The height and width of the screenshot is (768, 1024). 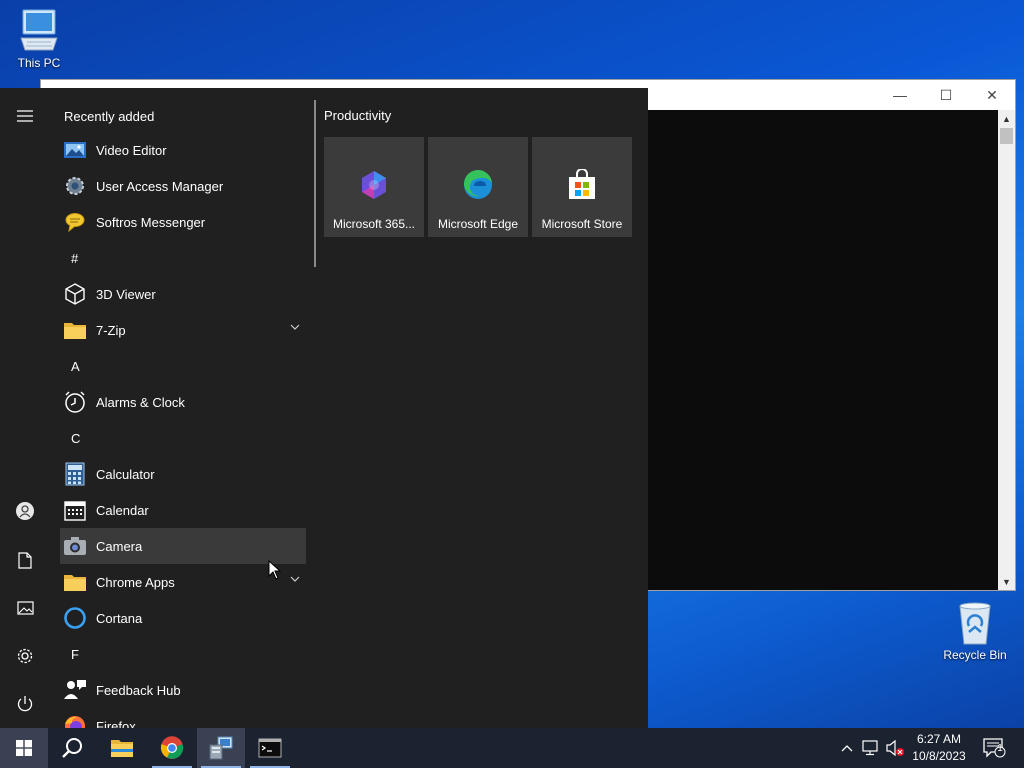 What do you see at coordinates (75, 294) in the screenshot?
I see `cube-icon` at bounding box center [75, 294].